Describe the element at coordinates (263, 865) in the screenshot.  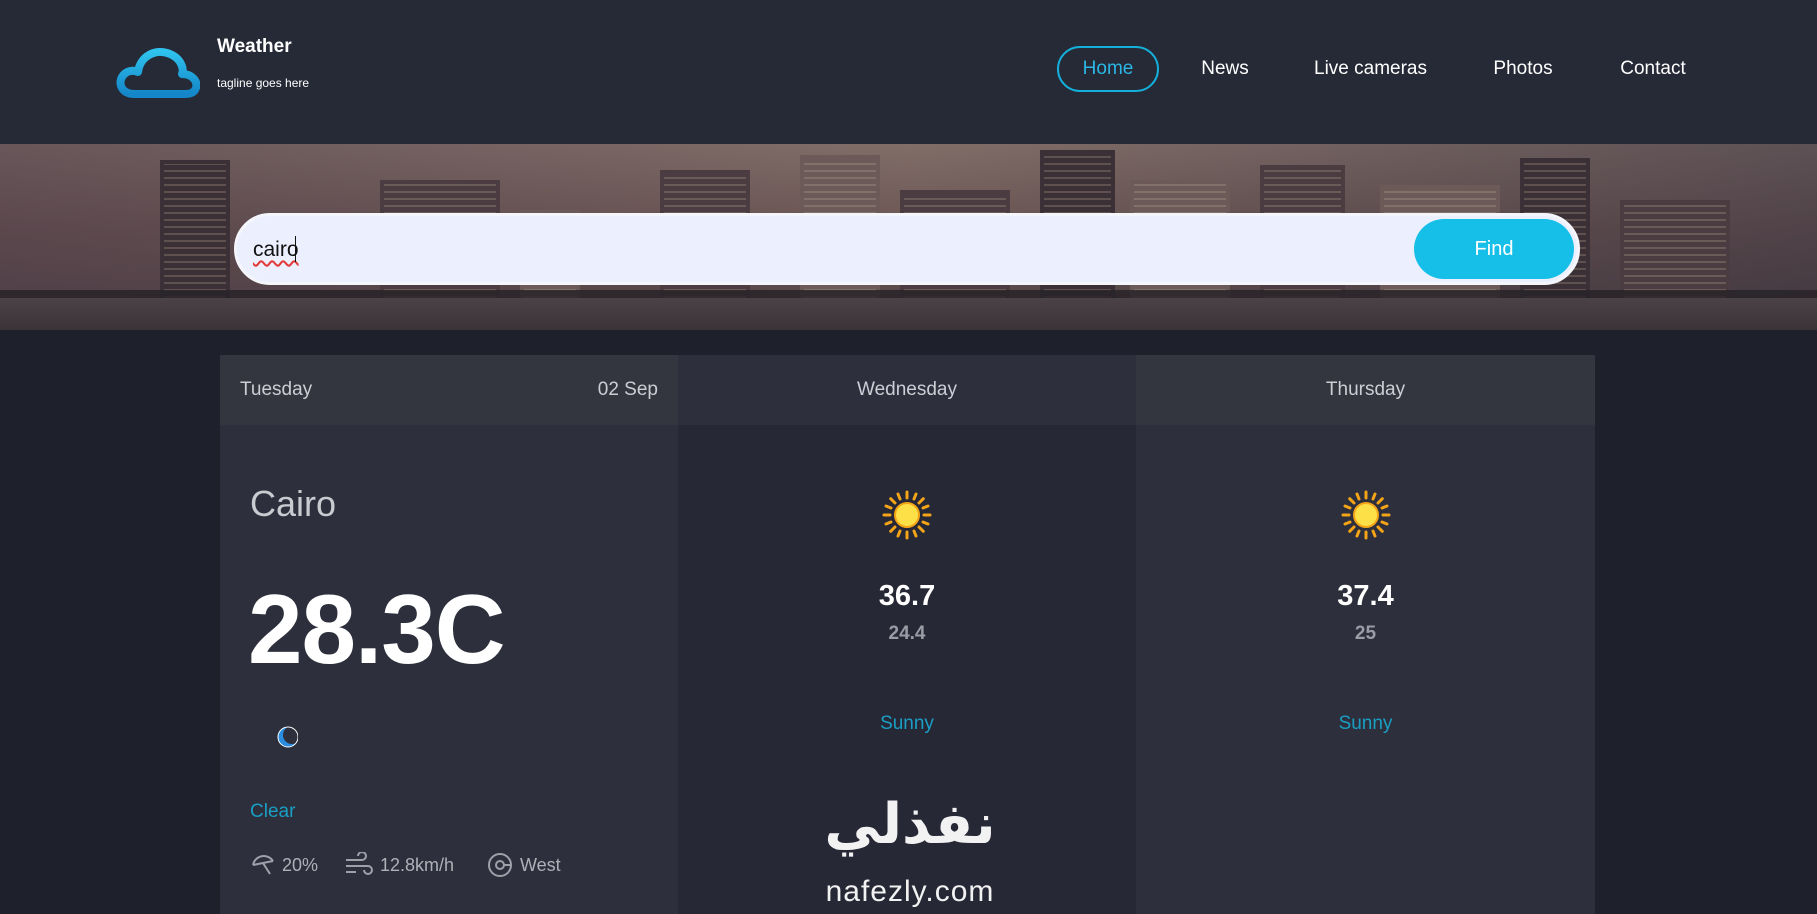
I see `umbrella-icon` at that location.